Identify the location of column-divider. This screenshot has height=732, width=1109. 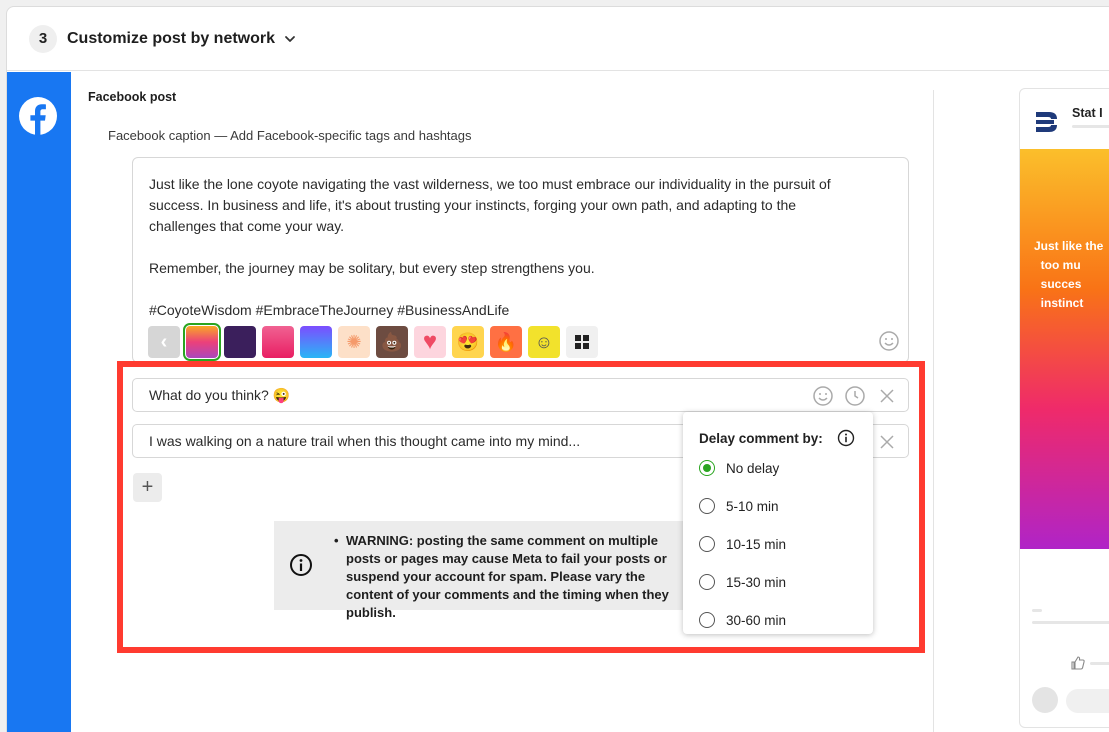
(933, 411).